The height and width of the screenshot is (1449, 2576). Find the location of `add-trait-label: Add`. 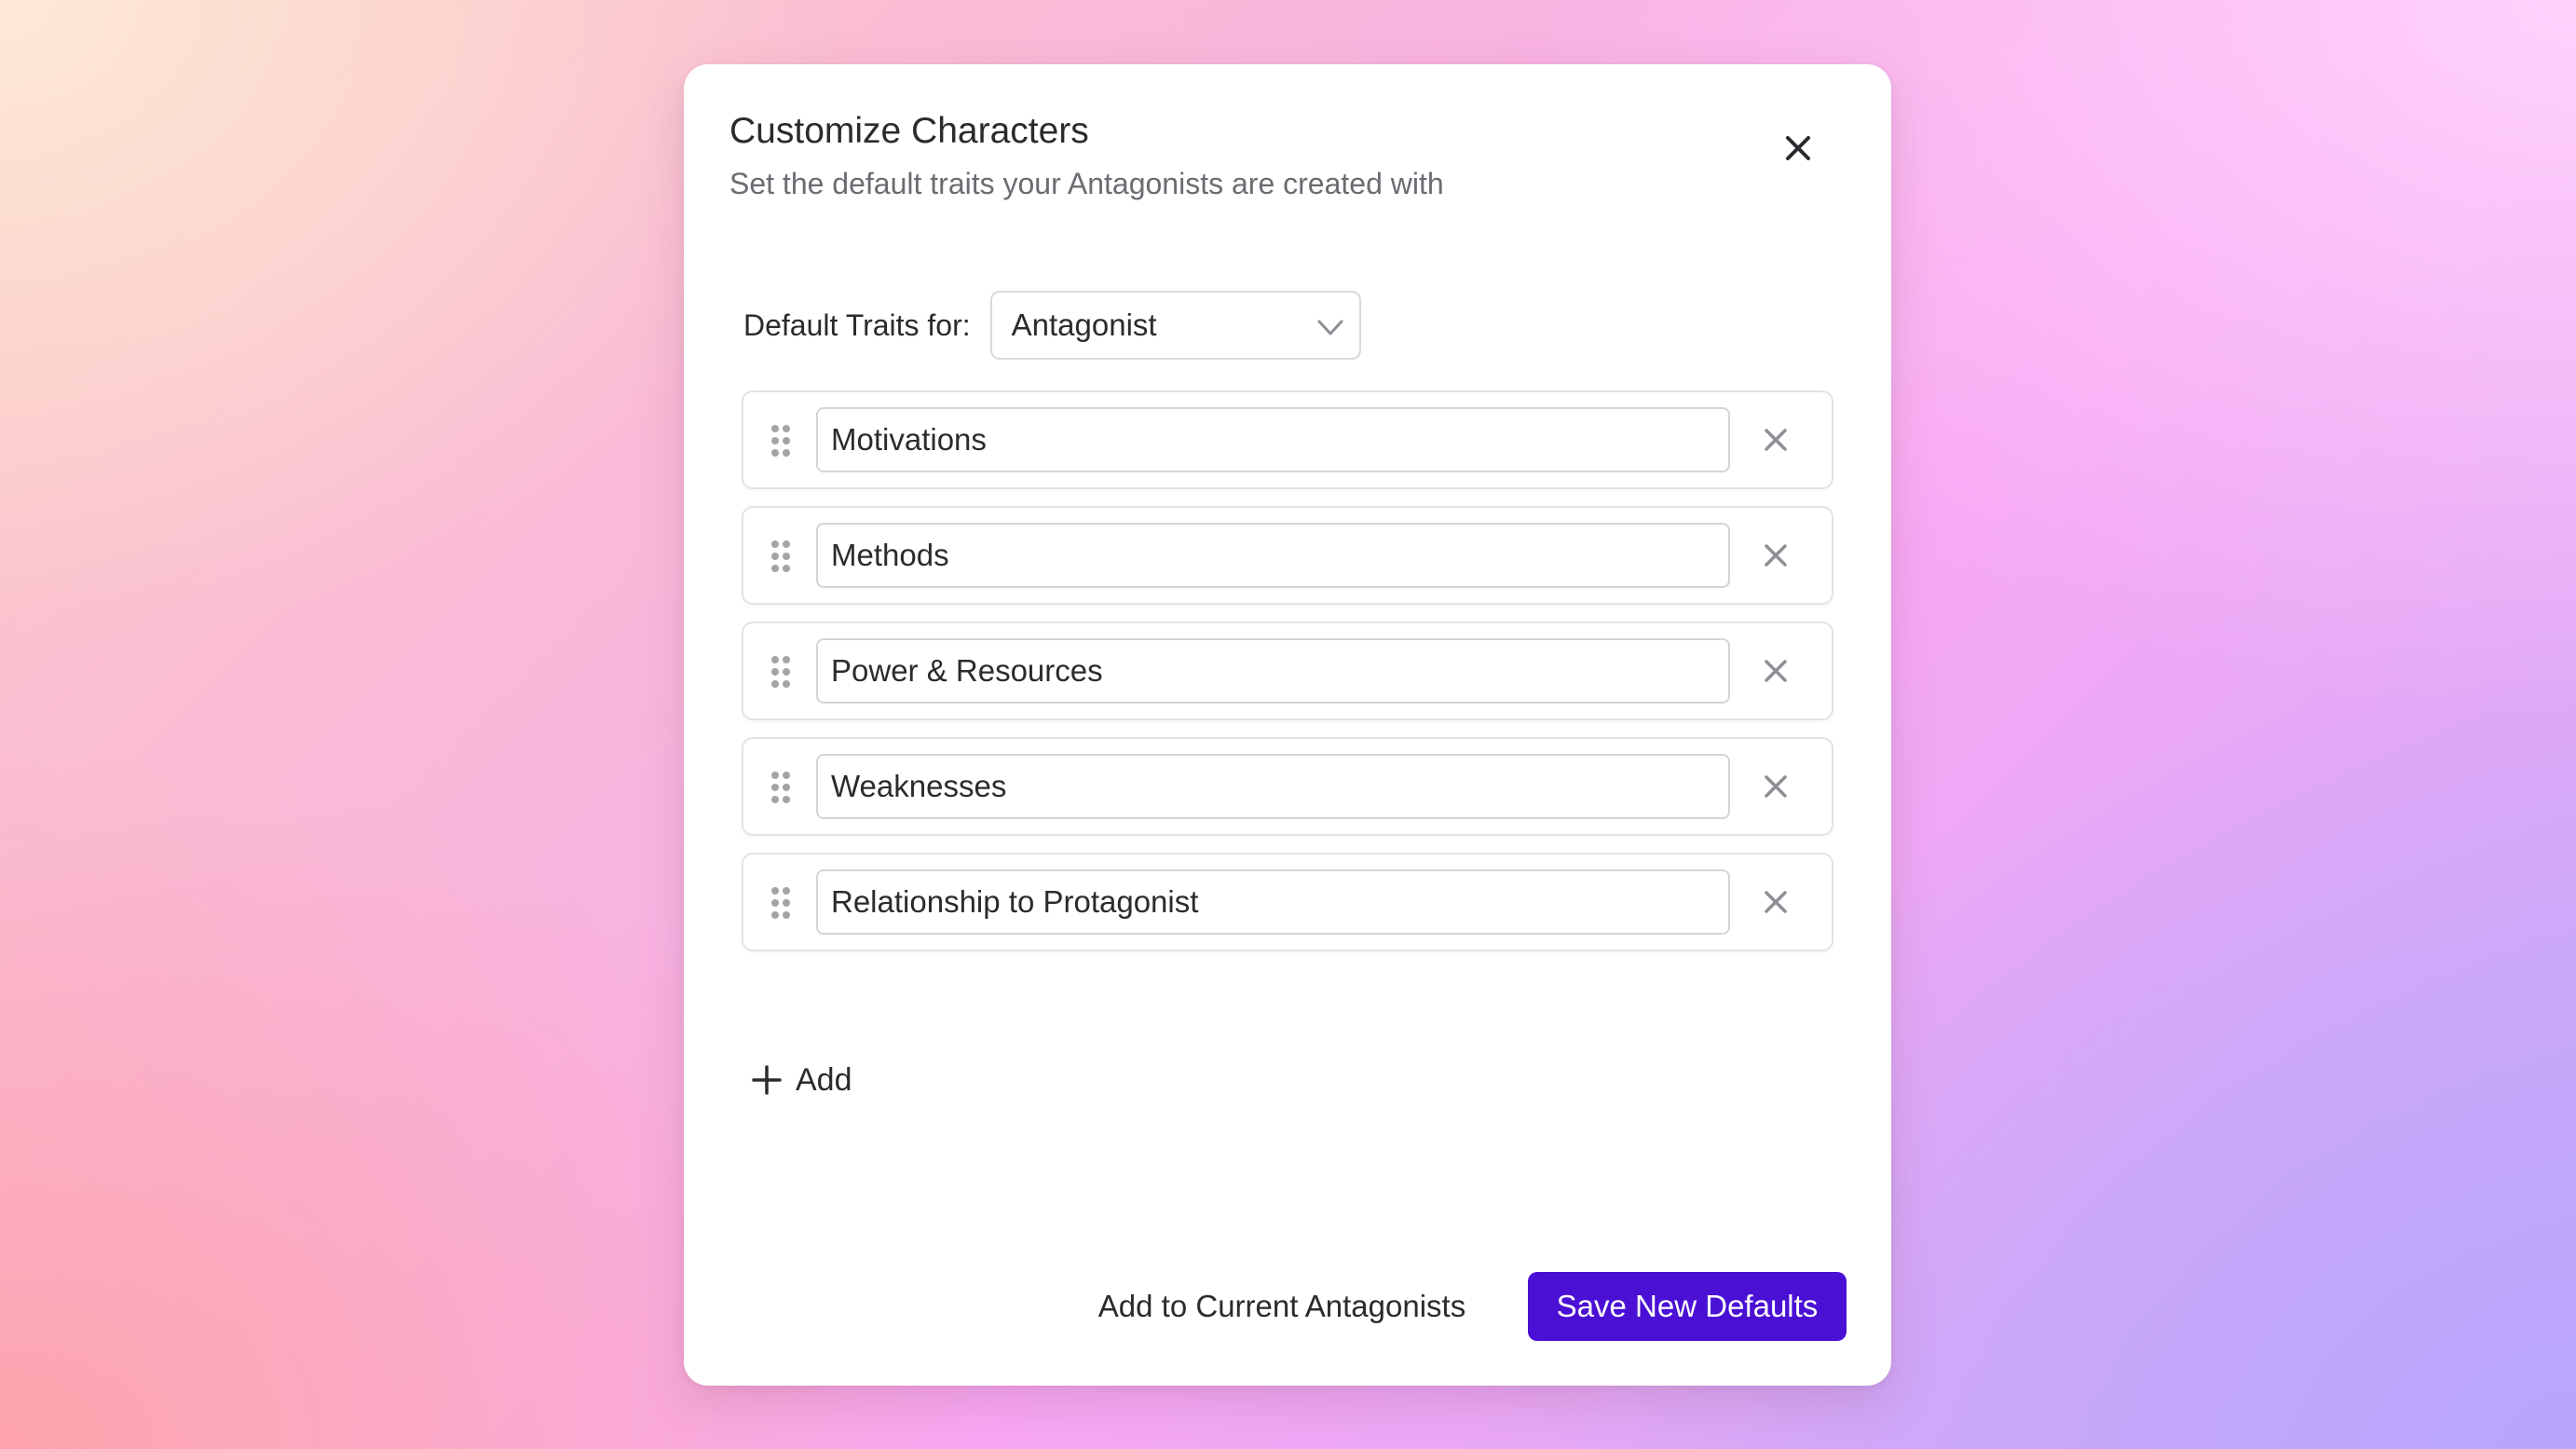

add-trait-label: Add is located at coordinates (824, 1079).